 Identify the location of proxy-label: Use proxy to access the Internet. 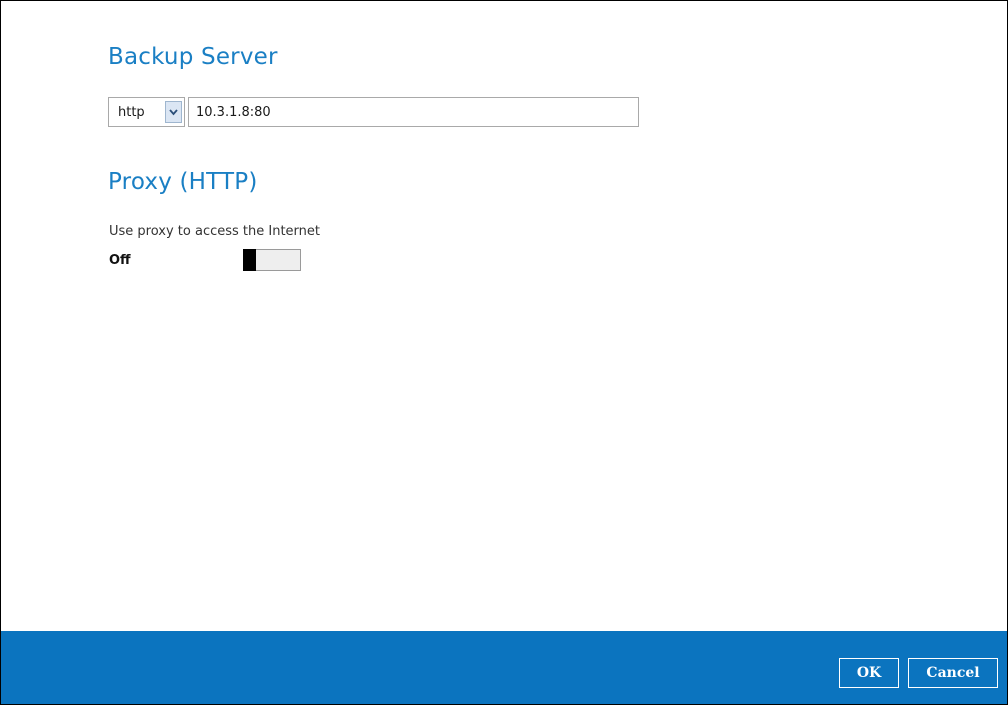
(215, 231).